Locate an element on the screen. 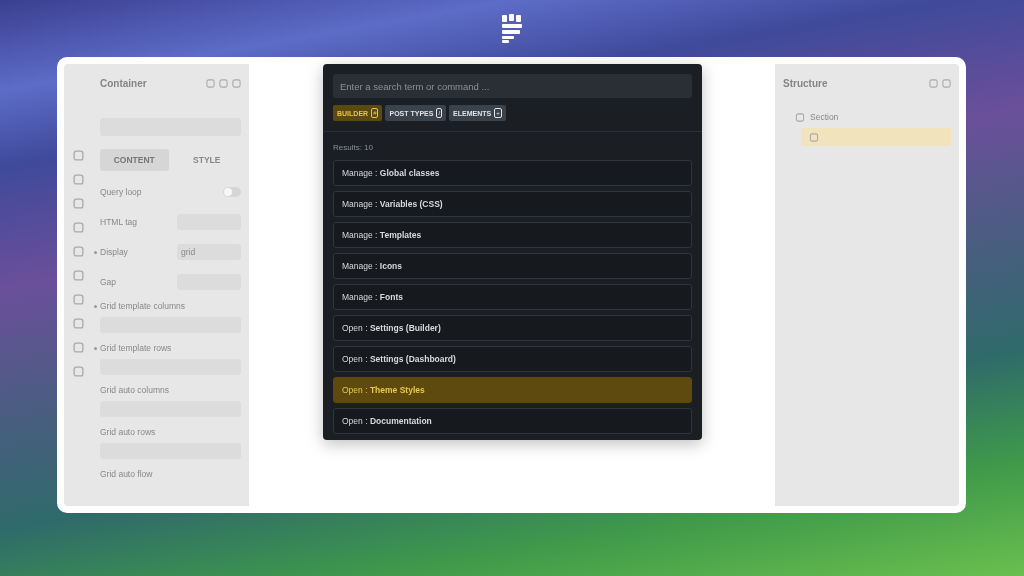 This screenshot has height=576, width=1024. result-item: Open : Theme Styles is located at coordinates (512, 390).